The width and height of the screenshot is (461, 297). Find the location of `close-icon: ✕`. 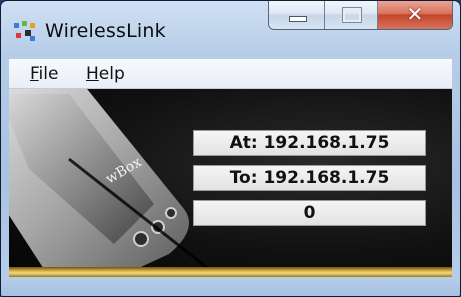

close-icon: ✕ is located at coordinates (415, 14).